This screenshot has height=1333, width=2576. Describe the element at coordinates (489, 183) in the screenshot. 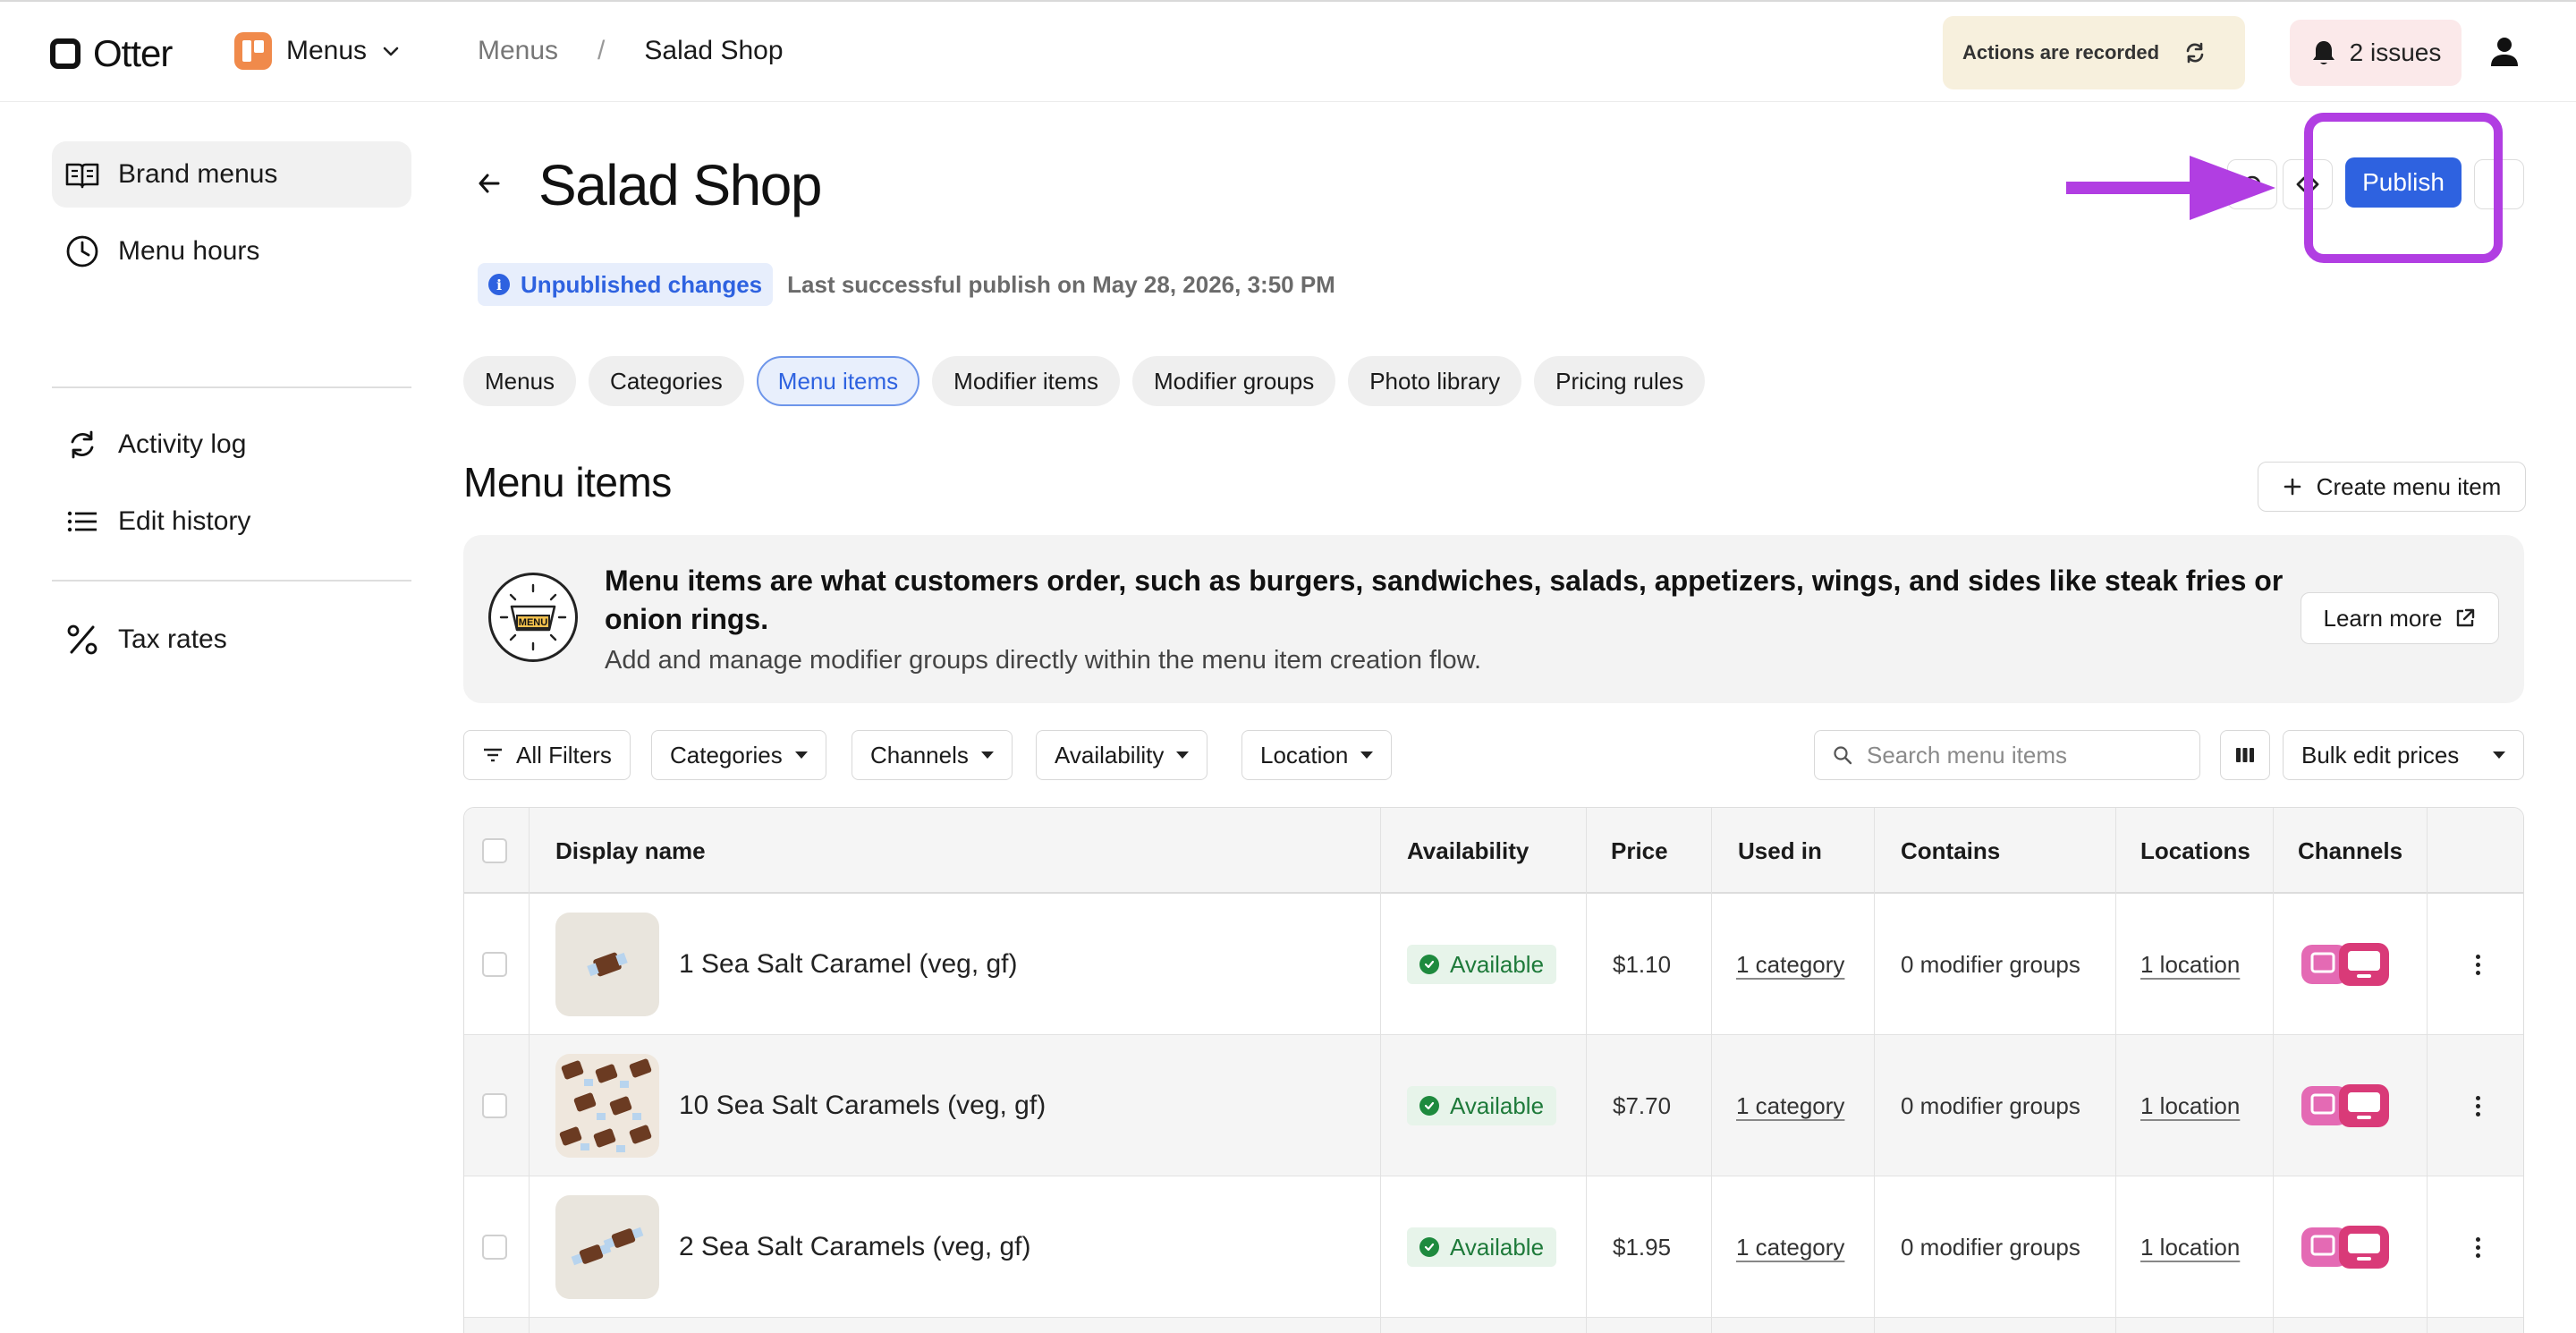

I see `back-arrow-button` at that location.